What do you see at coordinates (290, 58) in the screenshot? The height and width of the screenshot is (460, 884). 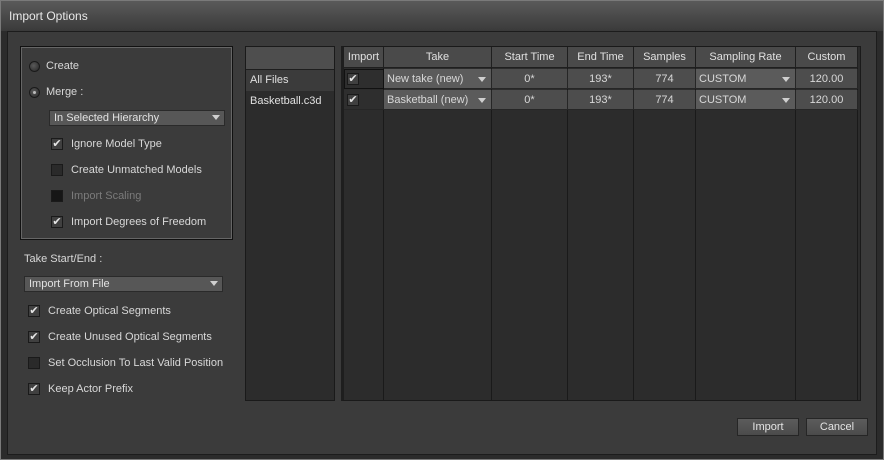 I see `file-list-header` at bounding box center [290, 58].